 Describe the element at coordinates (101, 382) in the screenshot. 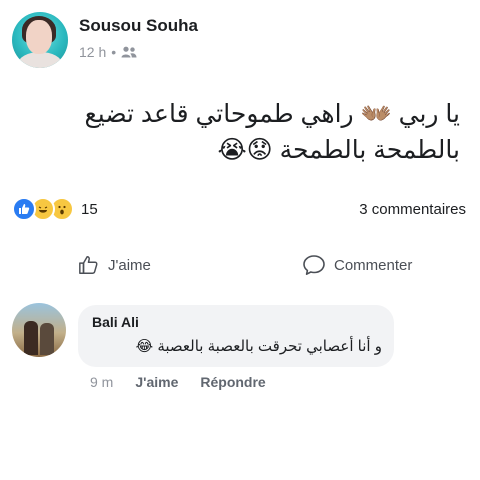

I see `comment-timestamp: 9 m` at that location.